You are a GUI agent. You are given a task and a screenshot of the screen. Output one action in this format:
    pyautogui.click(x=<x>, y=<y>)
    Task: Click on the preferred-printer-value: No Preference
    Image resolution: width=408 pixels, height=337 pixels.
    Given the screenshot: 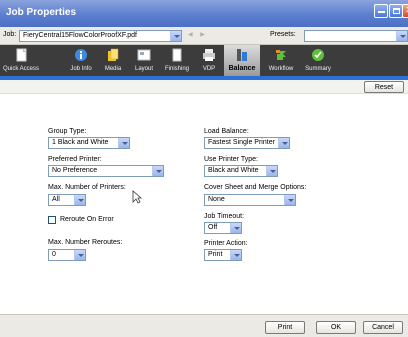 What is the action you would take?
    pyautogui.click(x=75, y=170)
    